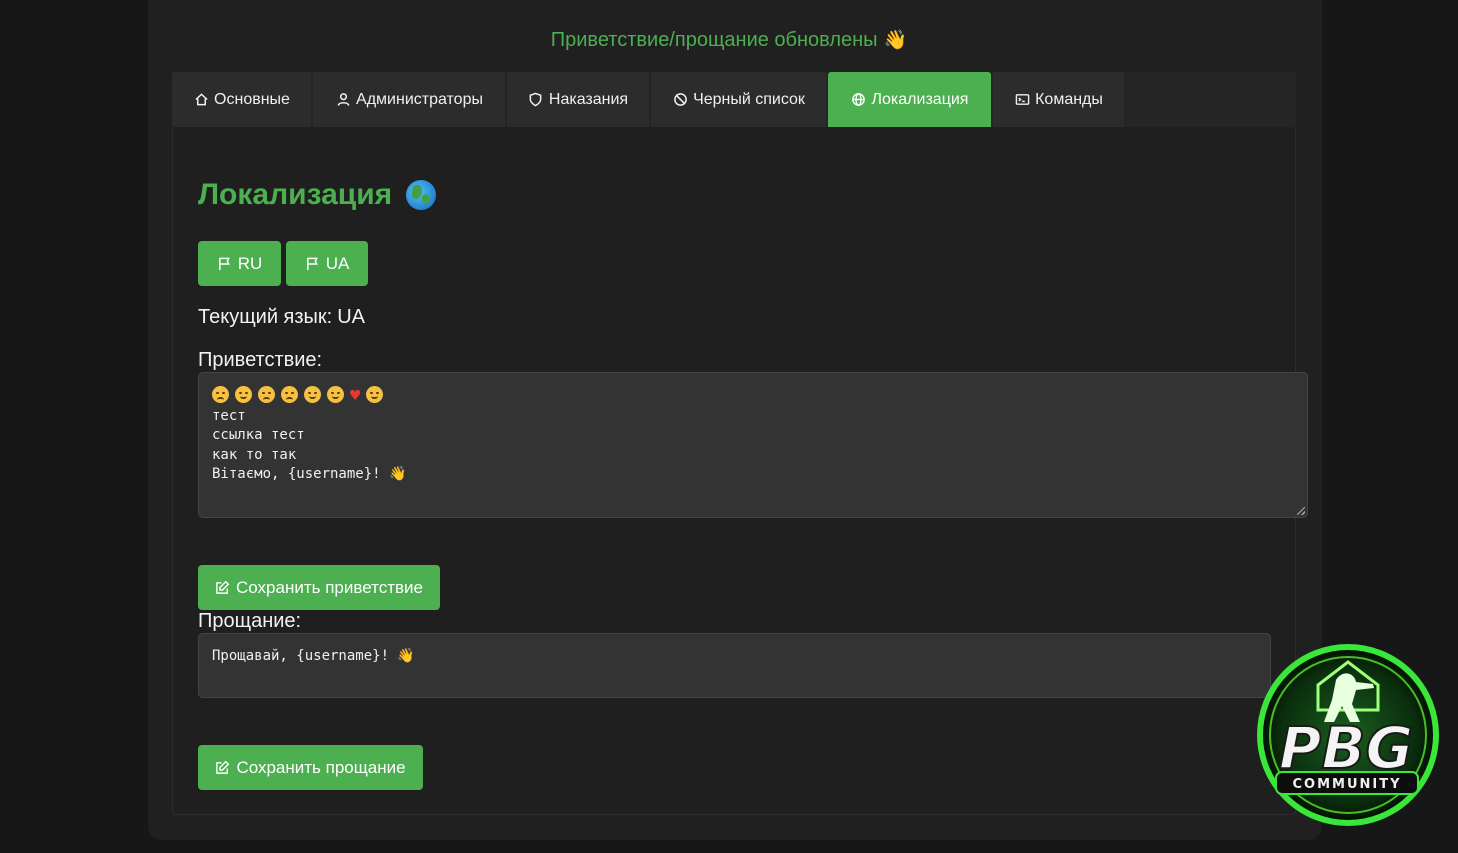  I want to click on pensive-emoji-icon, so click(220, 394).